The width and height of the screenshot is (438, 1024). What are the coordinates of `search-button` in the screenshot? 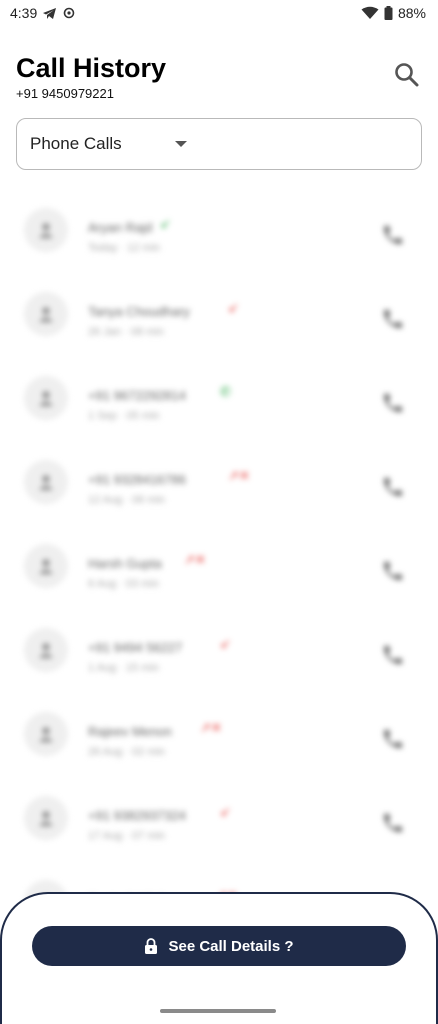 It's located at (407, 75).